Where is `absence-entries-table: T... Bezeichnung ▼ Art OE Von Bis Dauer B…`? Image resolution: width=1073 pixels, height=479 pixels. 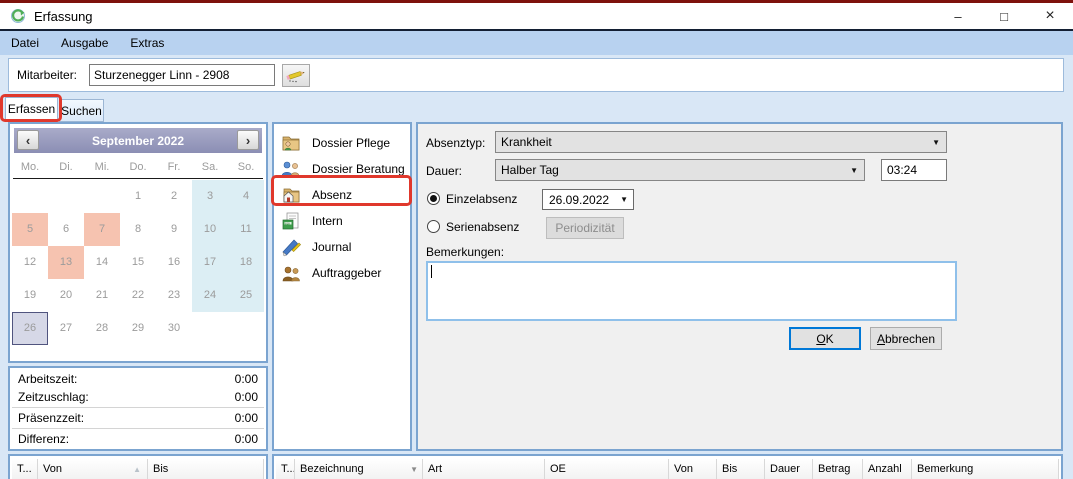
absence-entries-table: T... Bezeichnung ▼ Art OE Von Bis Dauer B… is located at coordinates (667, 466).